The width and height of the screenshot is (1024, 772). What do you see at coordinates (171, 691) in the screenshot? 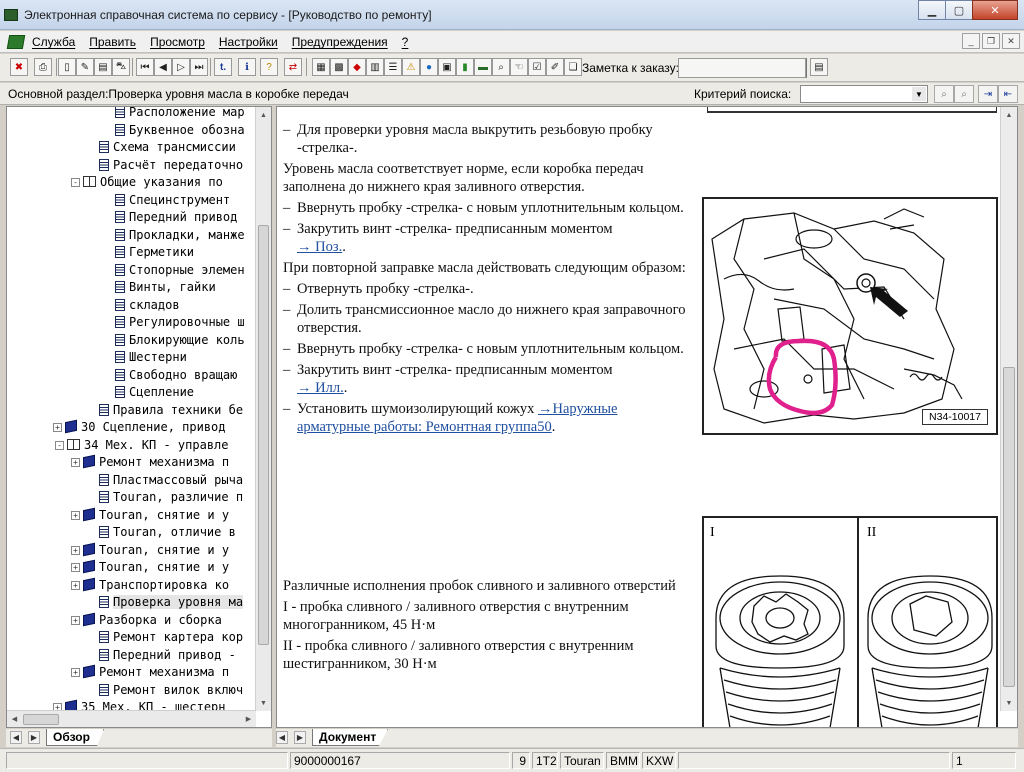
I see `tree-item: Ремонт вилок включ` at bounding box center [171, 691].